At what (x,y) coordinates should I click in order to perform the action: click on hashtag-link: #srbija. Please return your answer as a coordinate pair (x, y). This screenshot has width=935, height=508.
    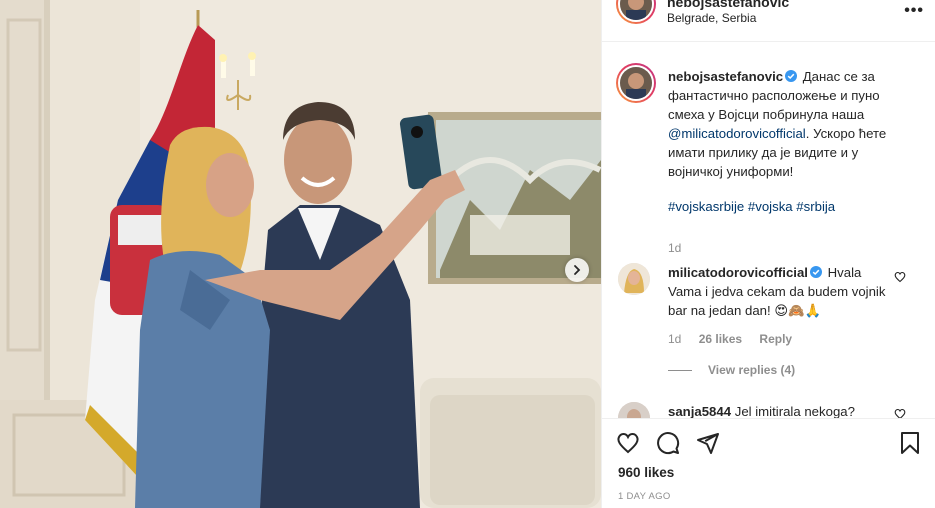
    Looking at the image, I should click on (815, 206).